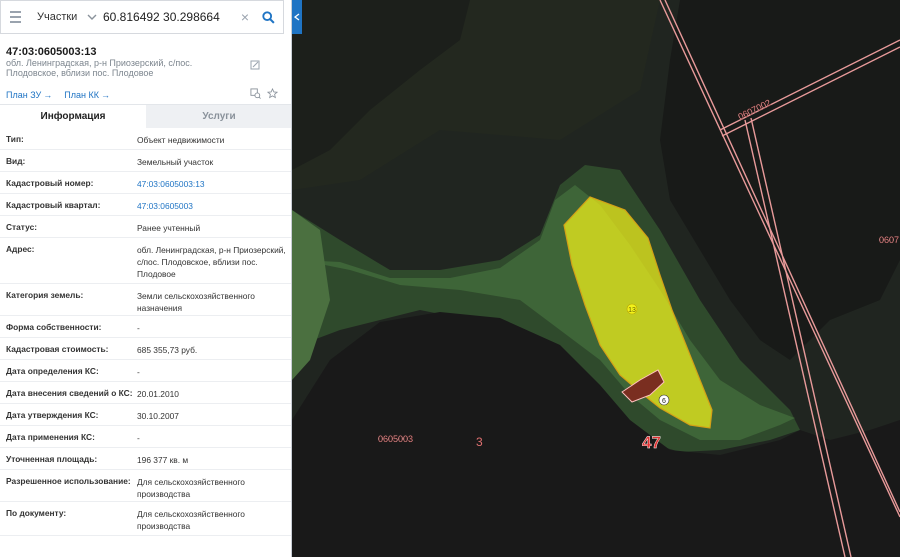 The image size is (900, 557). Describe the element at coordinates (245, 17) in the screenshot. I see `clear-icon: ×` at that location.